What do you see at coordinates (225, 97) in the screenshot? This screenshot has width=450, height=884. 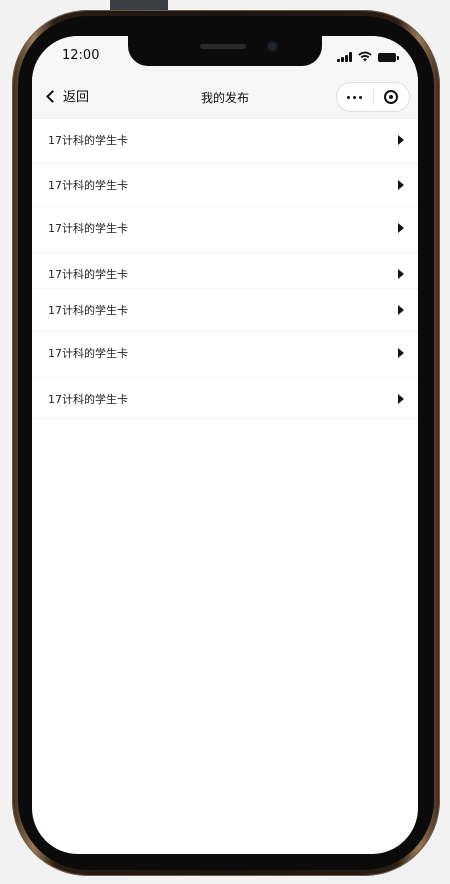 I see `navigation-bar: 返回 我的发布` at bounding box center [225, 97].